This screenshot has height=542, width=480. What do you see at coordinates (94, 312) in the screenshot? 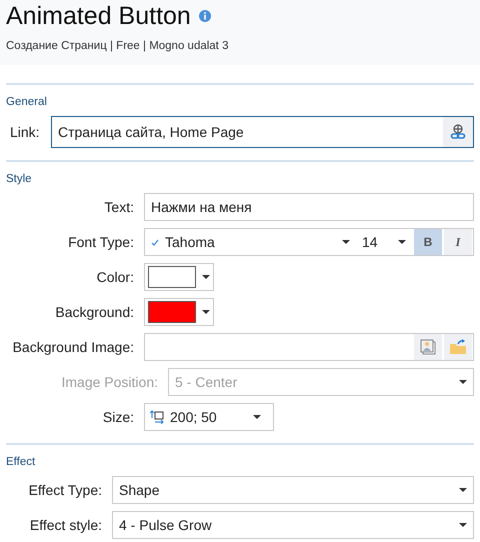
I see `field-label: Background:` at bounding box center [94, 312].